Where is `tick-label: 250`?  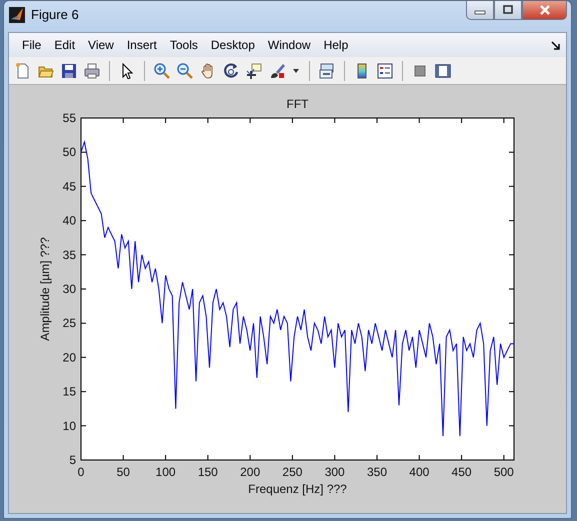 tick-label: 250 is located at coordinates (292, 472).